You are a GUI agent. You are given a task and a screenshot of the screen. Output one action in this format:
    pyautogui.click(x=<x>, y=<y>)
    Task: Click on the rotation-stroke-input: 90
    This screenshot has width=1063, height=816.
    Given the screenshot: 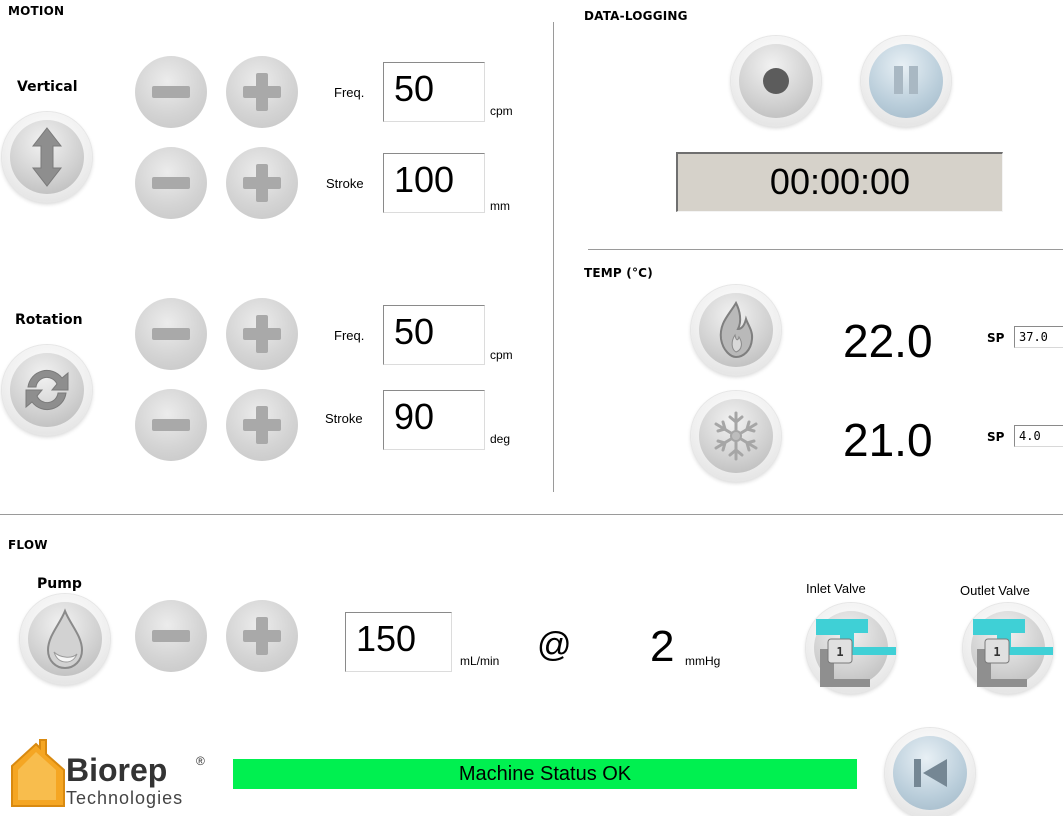 What is the action you would take?
    pyautogui.click(x=434, y=420)
    